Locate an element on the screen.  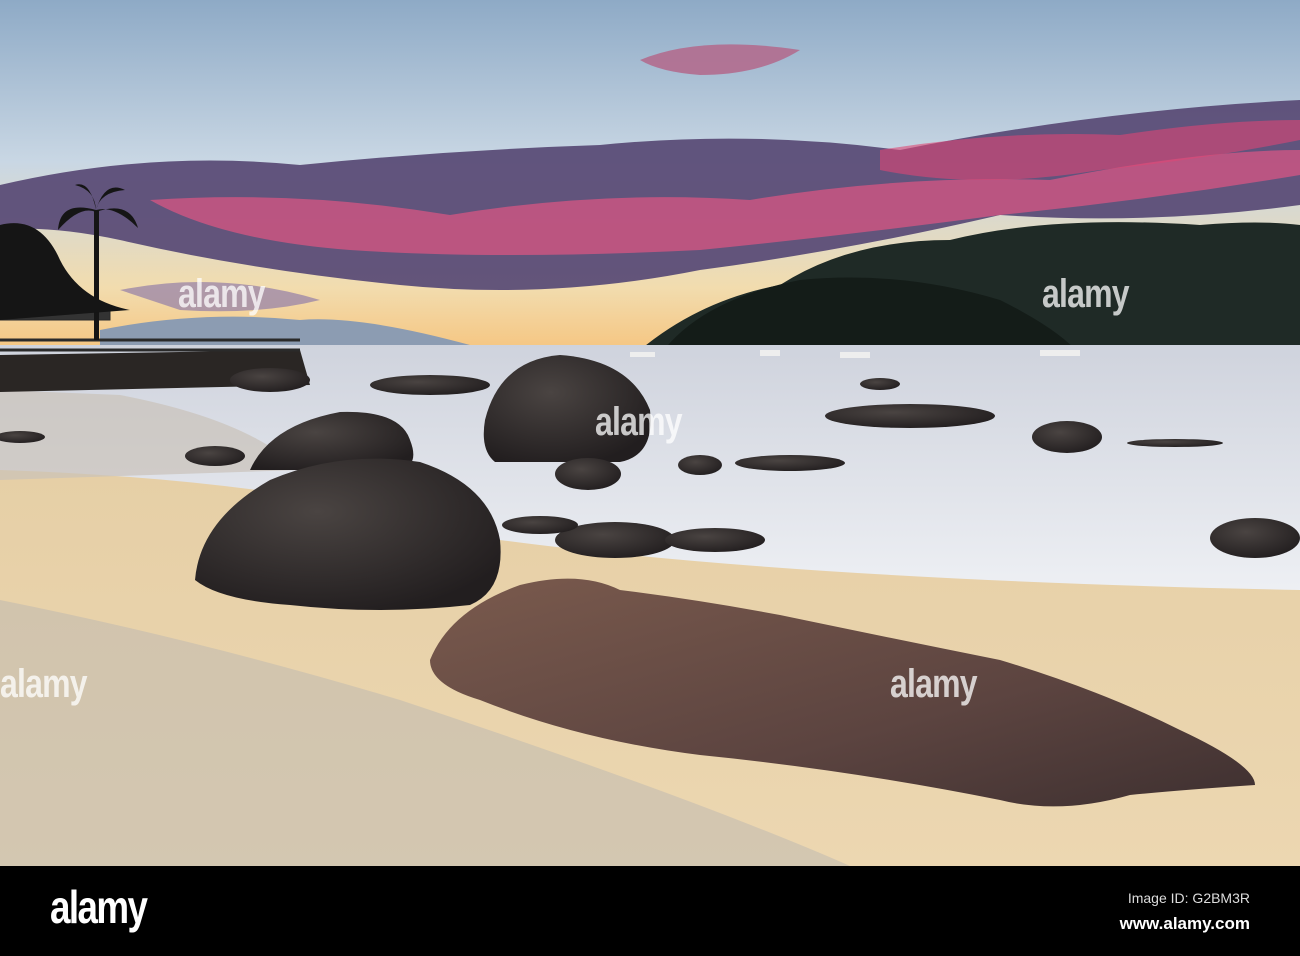
alamy-logo: alamy is located at coordinates (99, 907).